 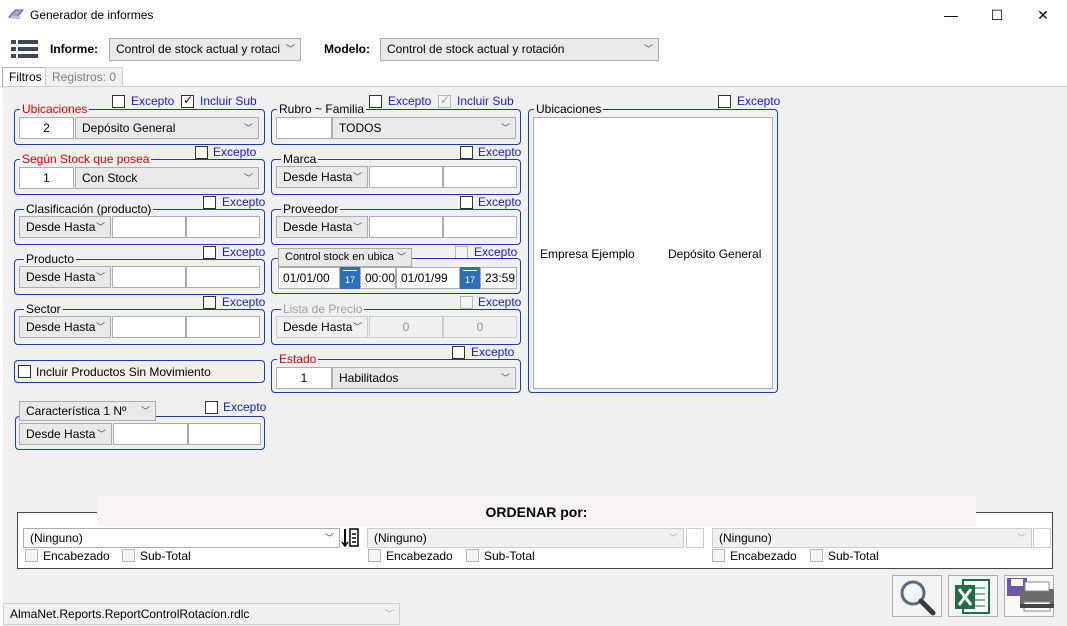 I want to click on estado-excepto-checkbox, so click(x=458, y=352).